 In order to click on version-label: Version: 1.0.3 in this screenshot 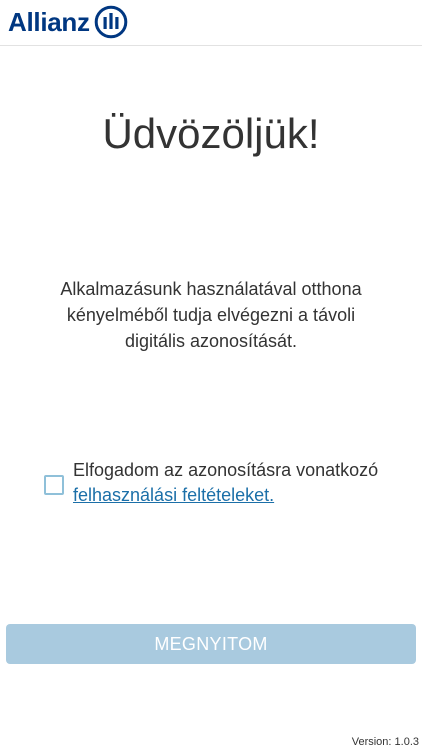, I will do `click(385, 742)`.